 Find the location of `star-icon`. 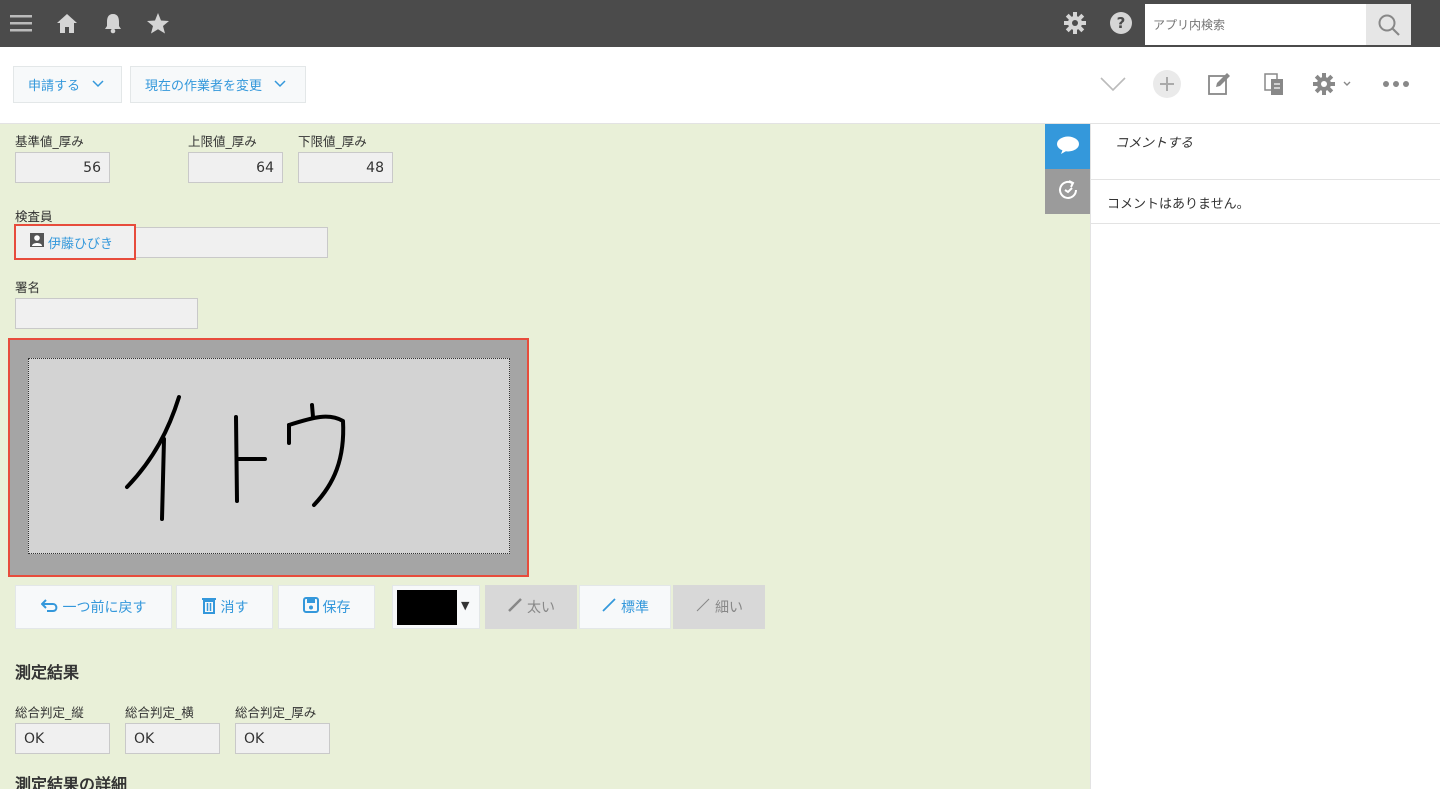

star-icon is located at coordinates (158, 23).